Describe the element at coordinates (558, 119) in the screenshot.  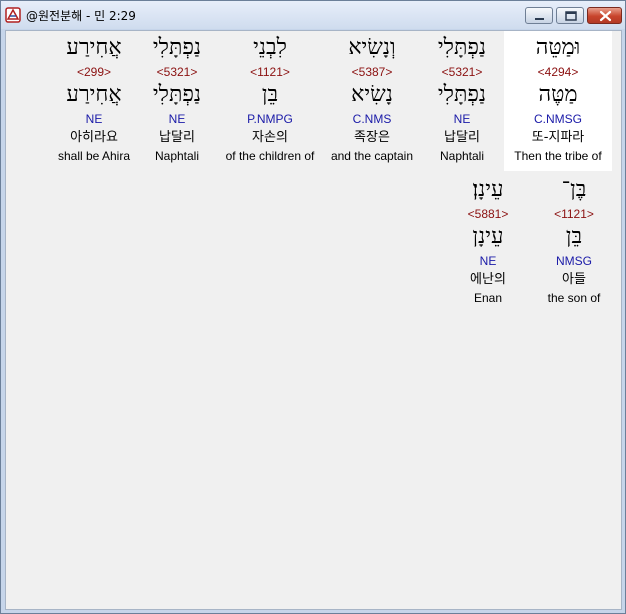
I see `parsing-code: C.NMSG` at that location.